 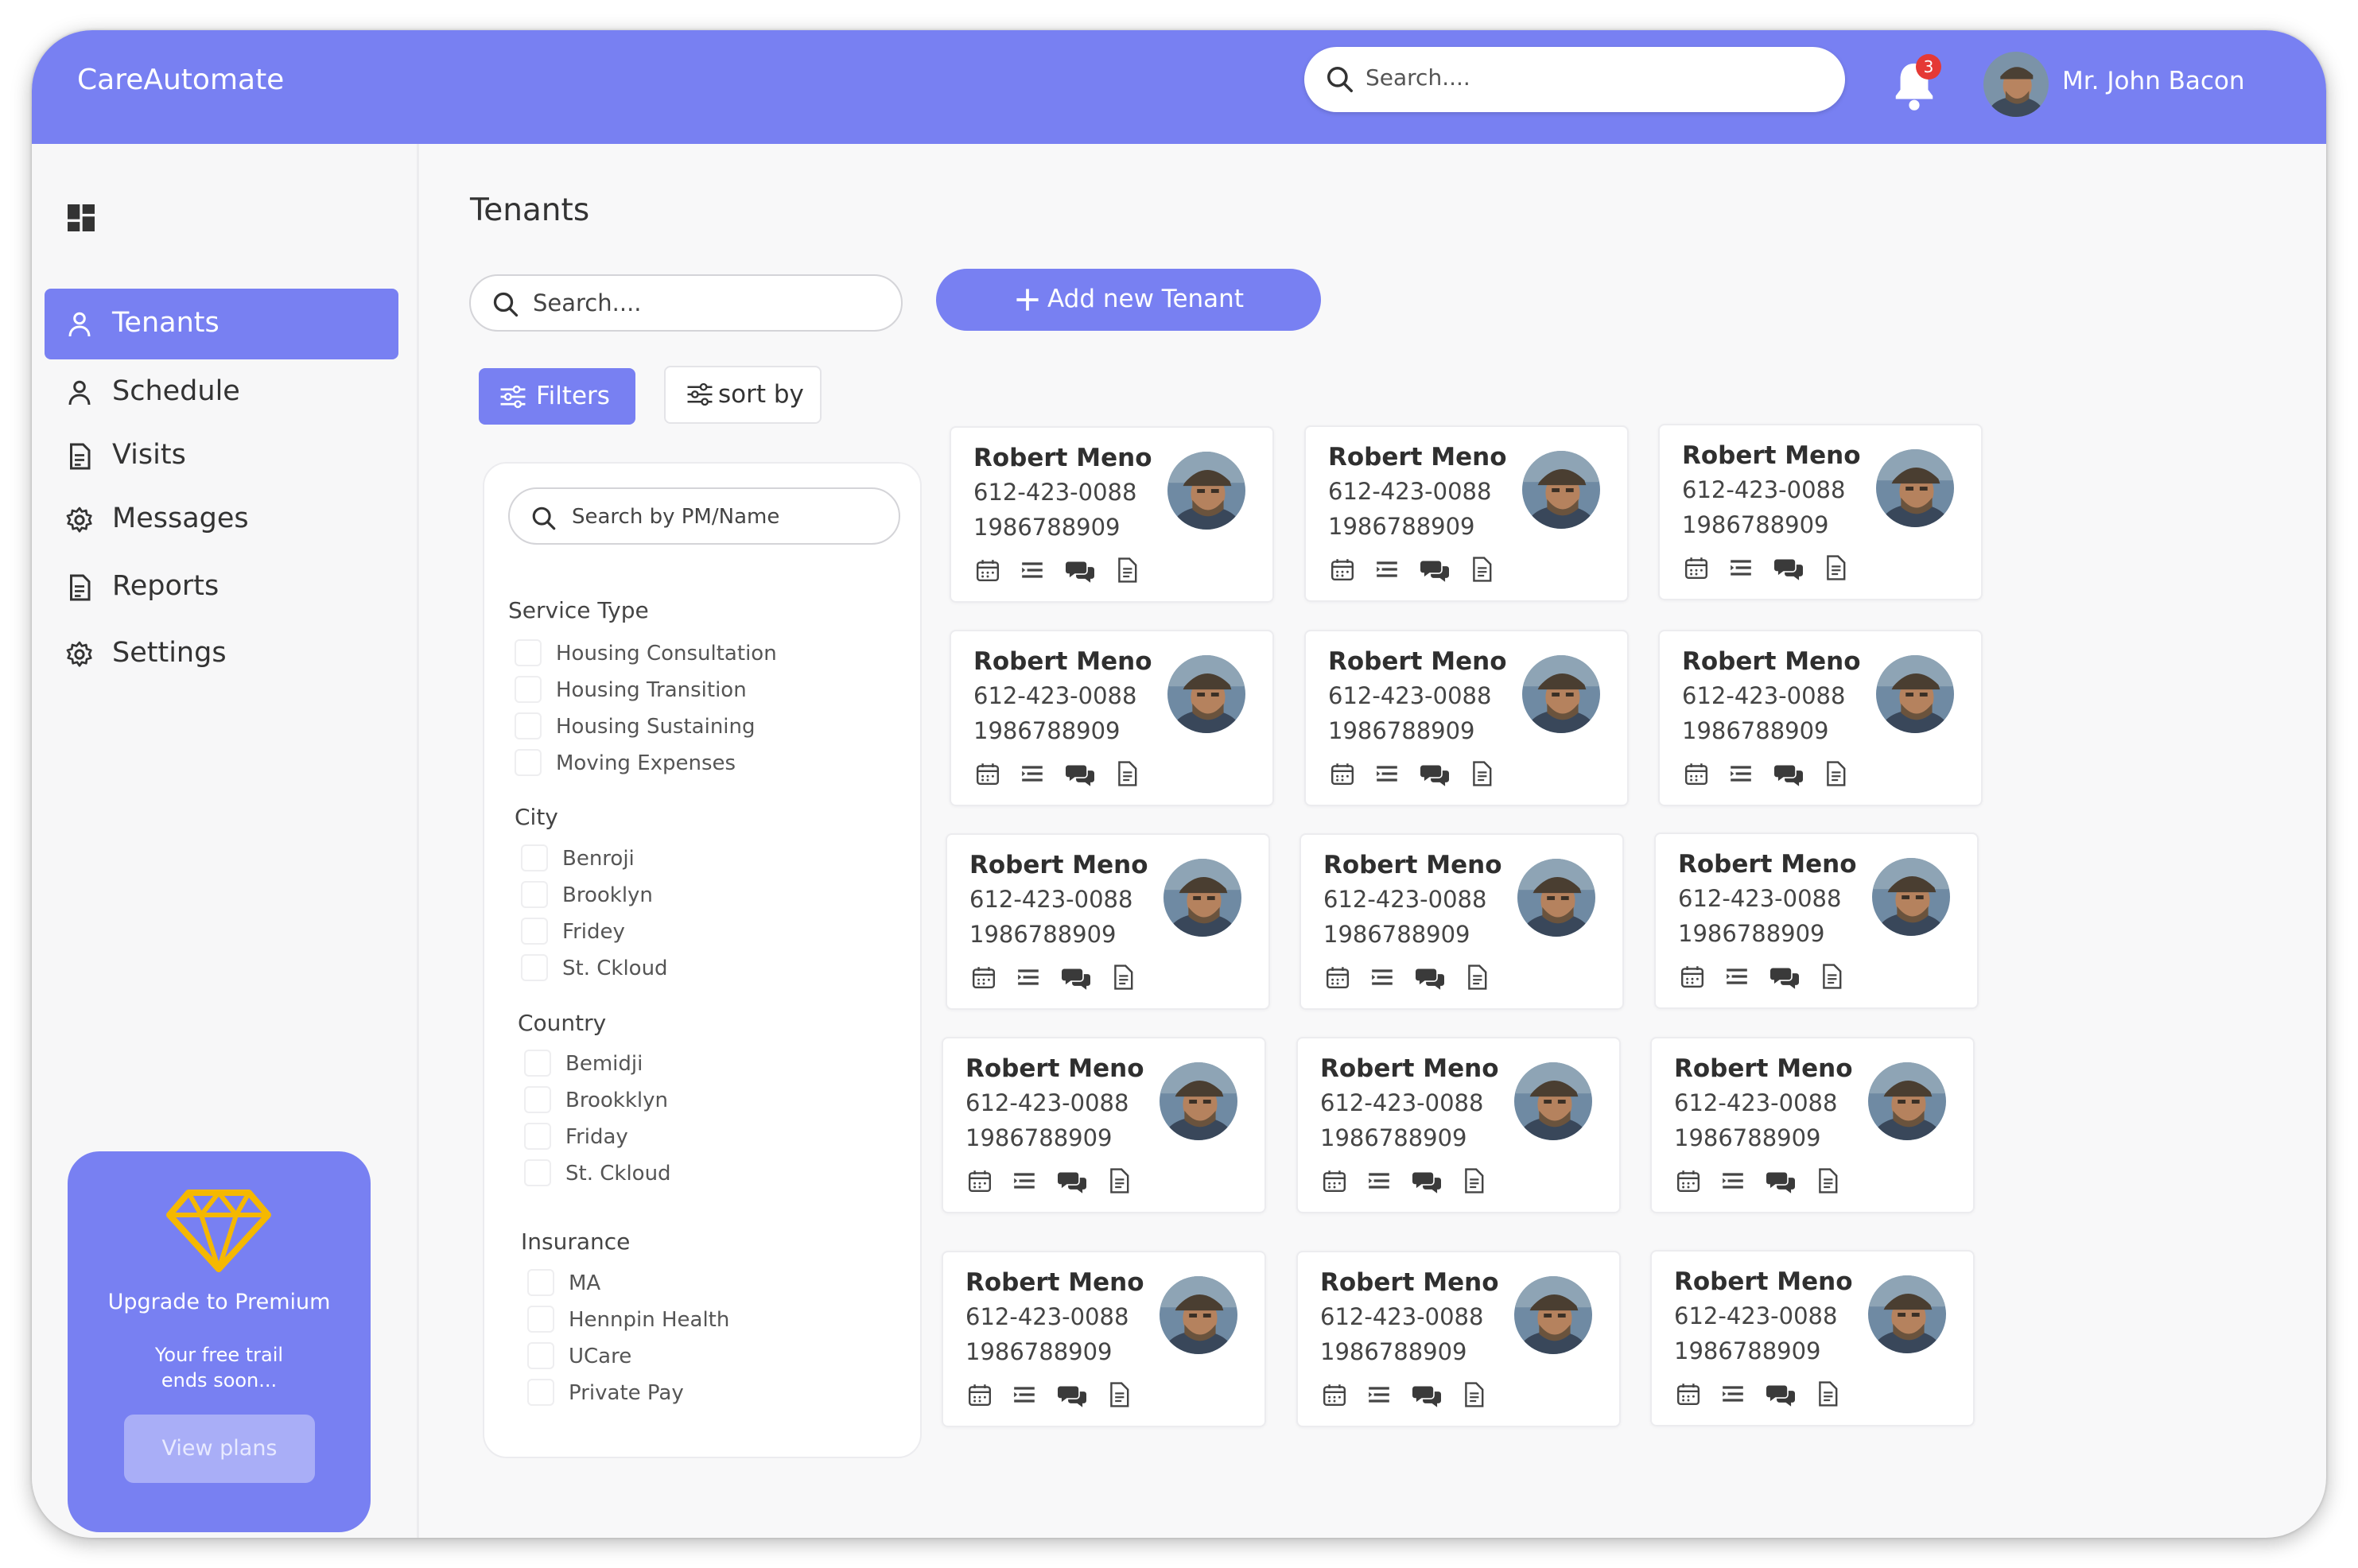 What do you see at coordinates (221, 654) in the screenshot?
I see `sidebar-item-settings: Settings` at bounding box center [221, 654].